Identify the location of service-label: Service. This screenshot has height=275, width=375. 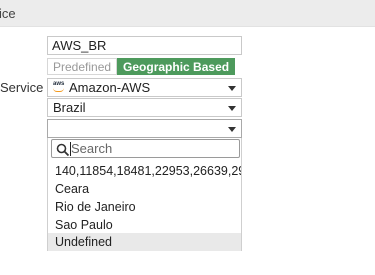
(22, 87).